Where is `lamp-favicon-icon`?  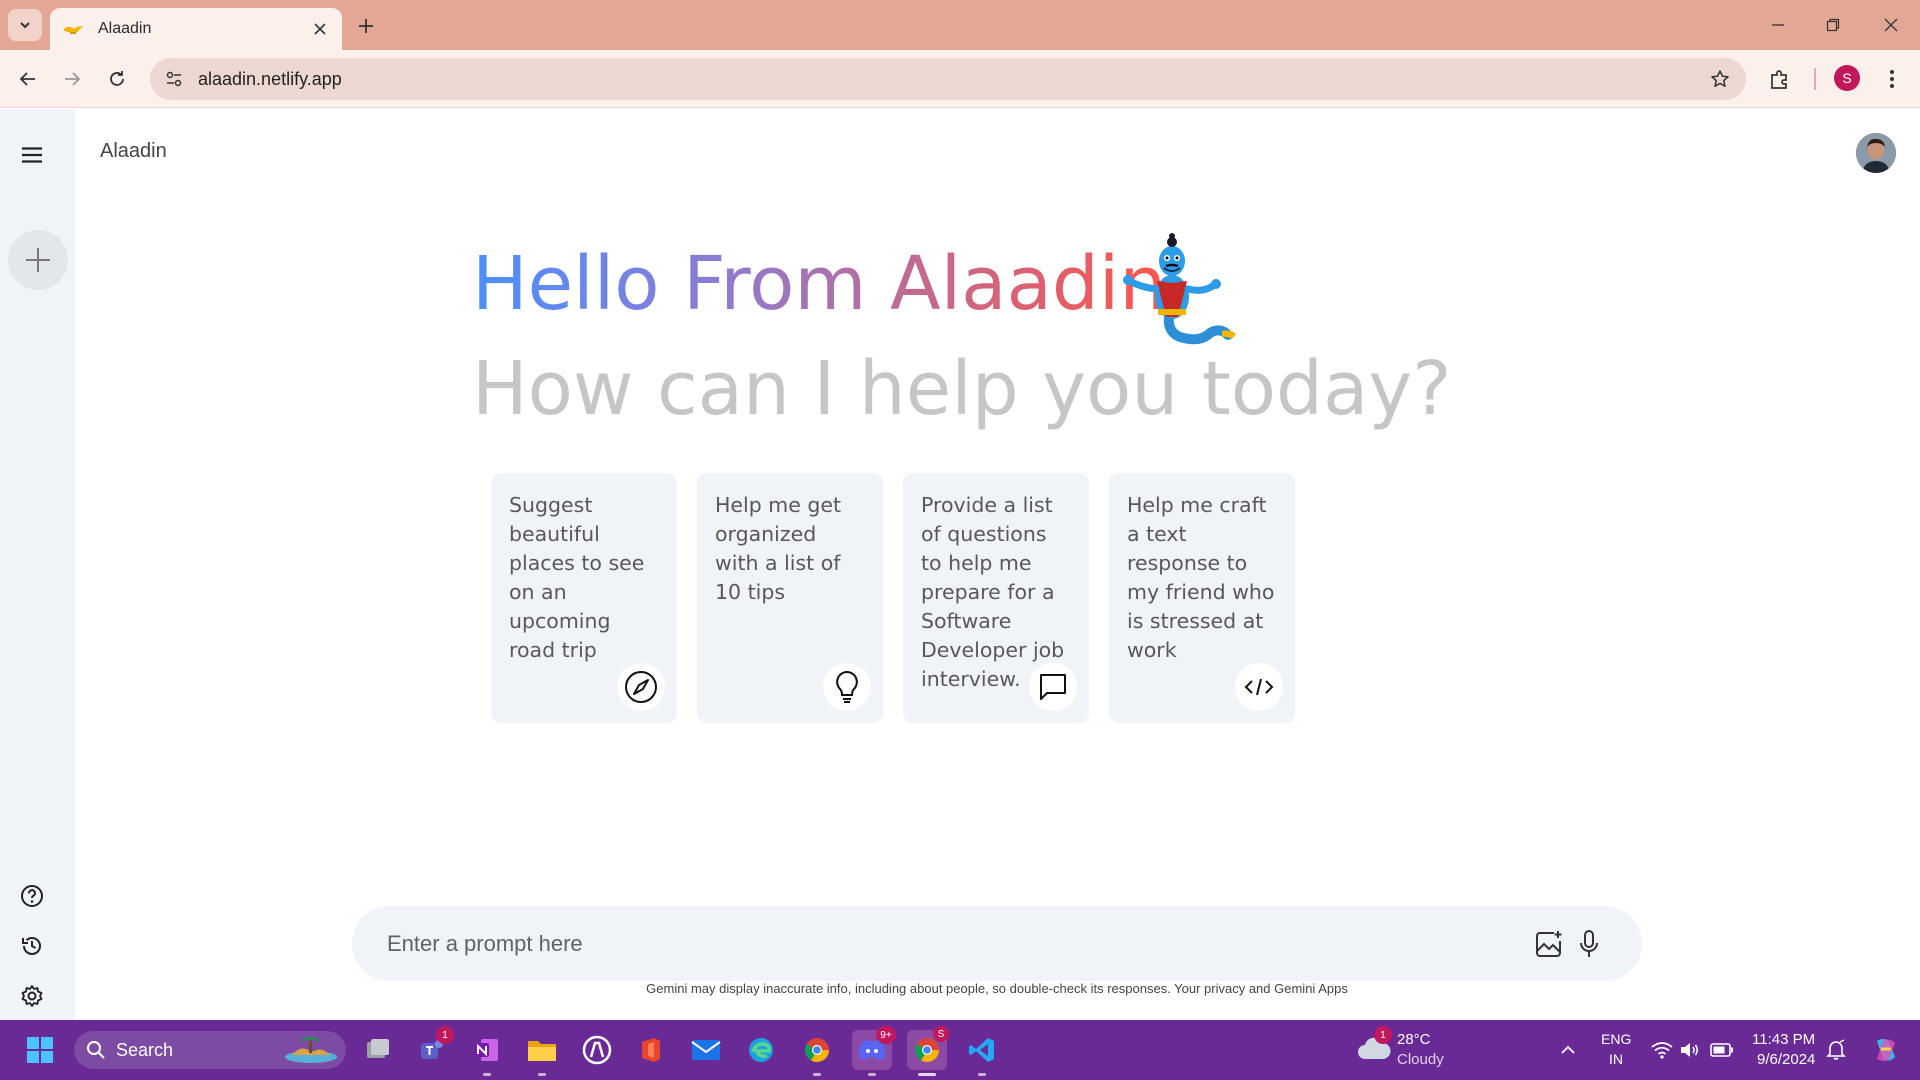 lamp-favicon-icon is located at coordinates (73, 29).